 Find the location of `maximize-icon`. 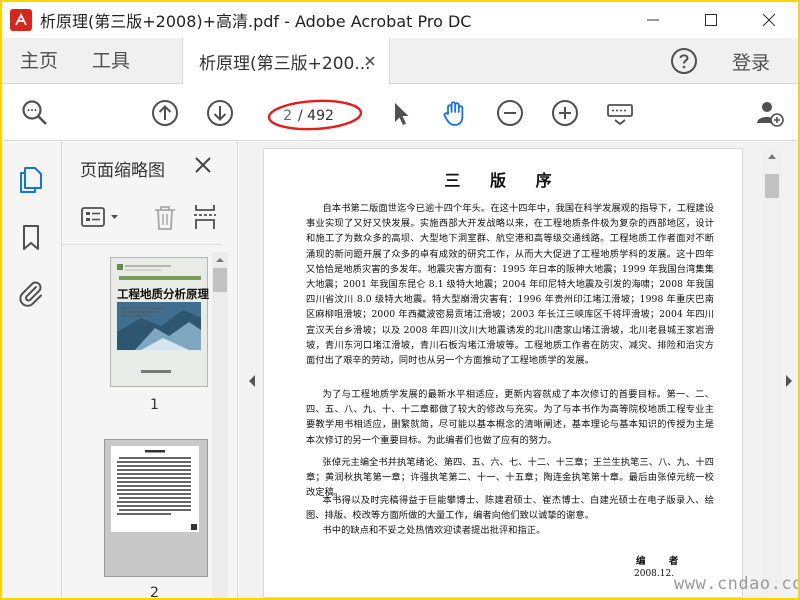

maximize-icon is located at coordinates (711, 20).